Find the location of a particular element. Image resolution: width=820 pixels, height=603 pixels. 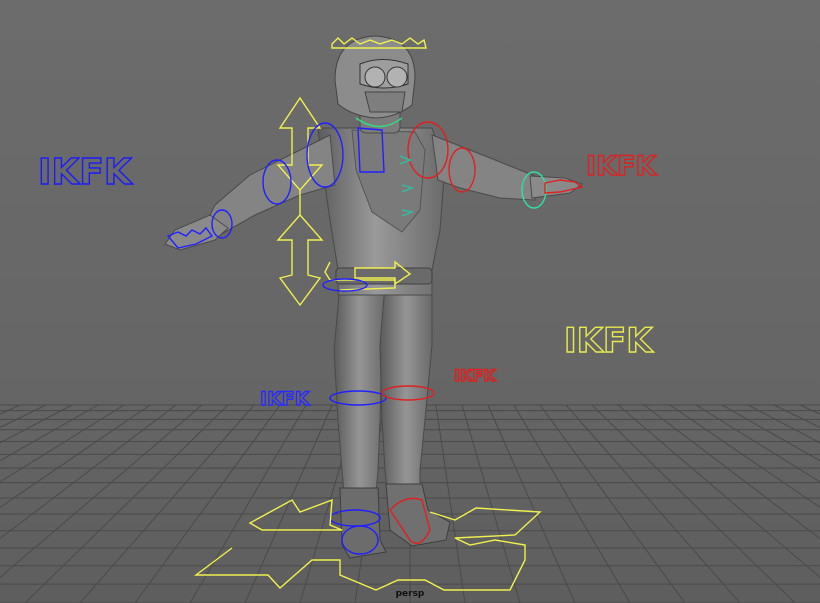

camera-name-label: persp is located at coordinates (410, 594).